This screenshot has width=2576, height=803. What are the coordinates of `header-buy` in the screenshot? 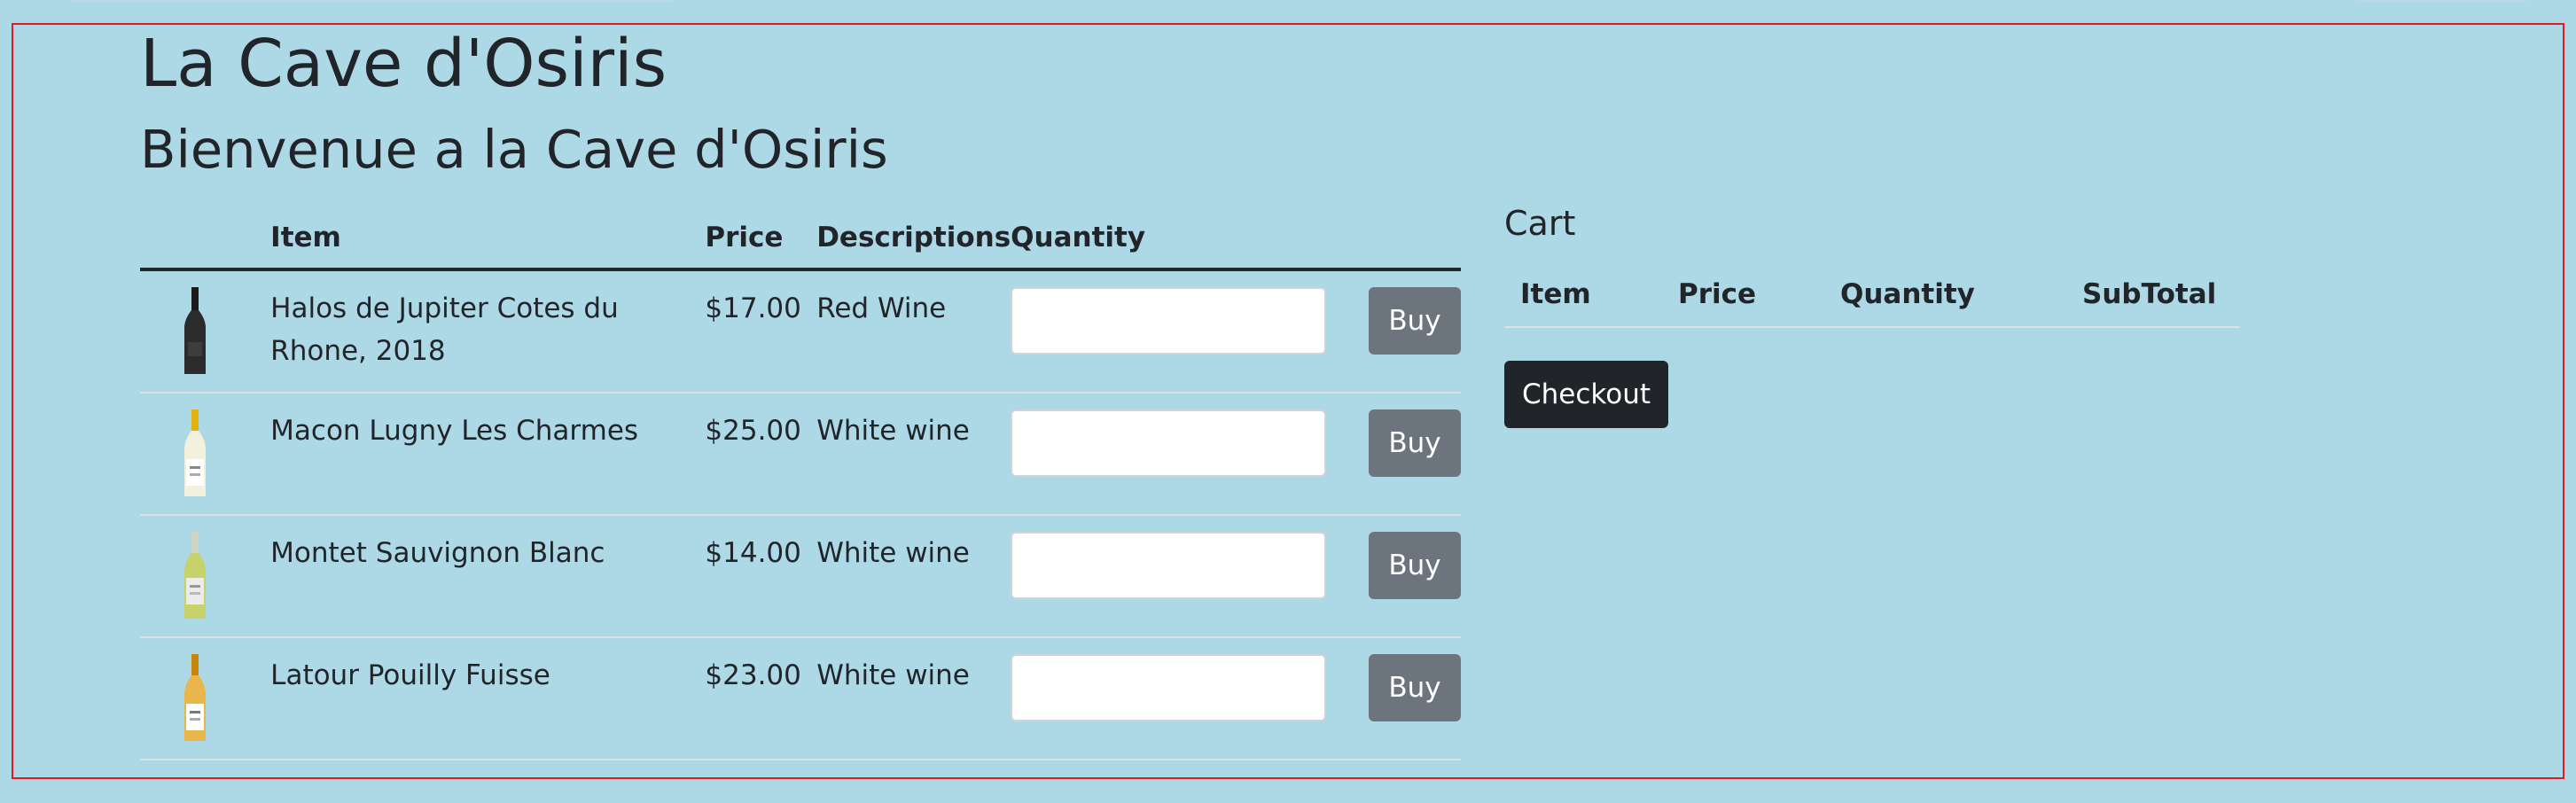 It's located at (1400, 242).